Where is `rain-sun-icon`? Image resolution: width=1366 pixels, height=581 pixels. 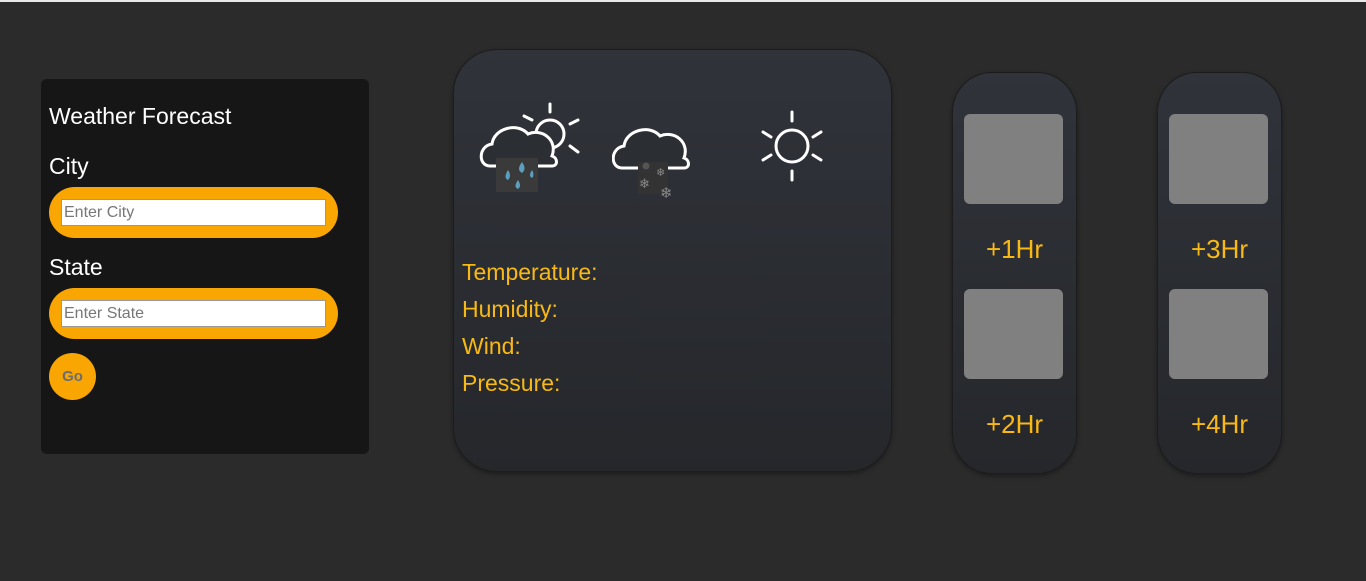 rain-sun-icon is located at coordinates (529, 147).